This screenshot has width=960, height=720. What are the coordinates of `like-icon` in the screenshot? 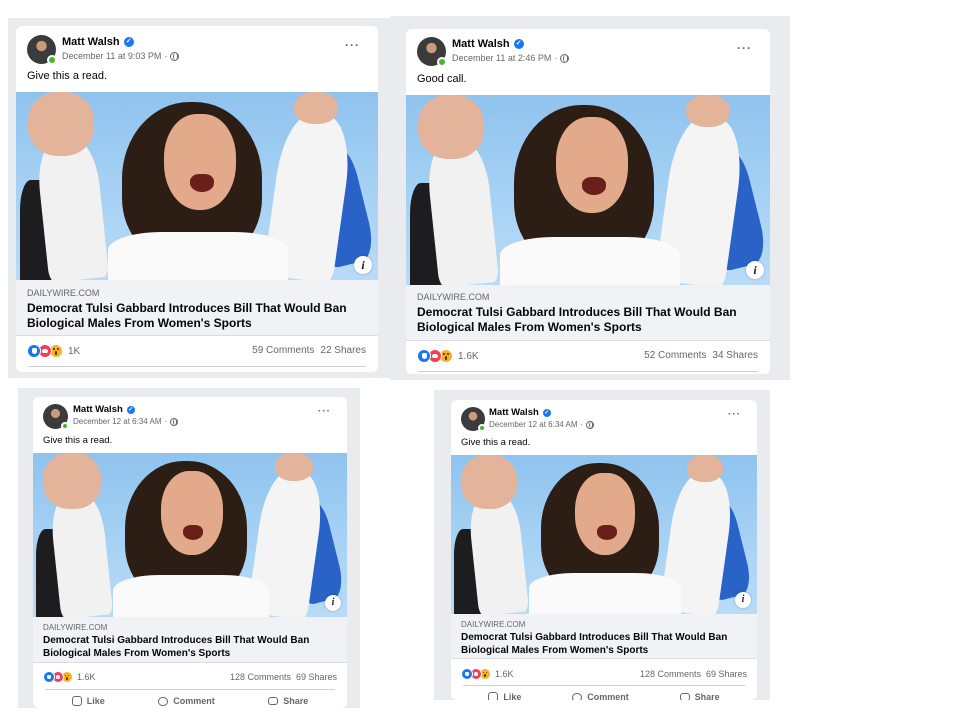 It's located at (493, 696).